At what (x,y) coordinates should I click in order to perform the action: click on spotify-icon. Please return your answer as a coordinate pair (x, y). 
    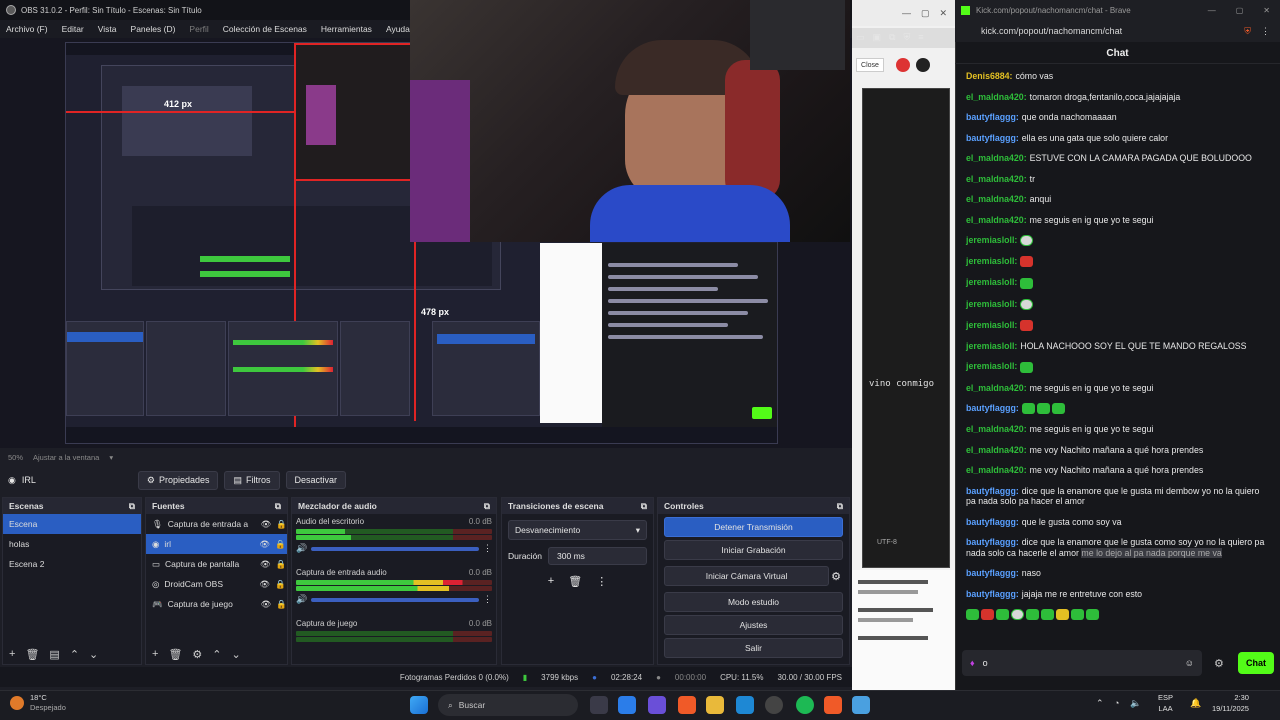
    Looking at the image, I should click on (805, 705).